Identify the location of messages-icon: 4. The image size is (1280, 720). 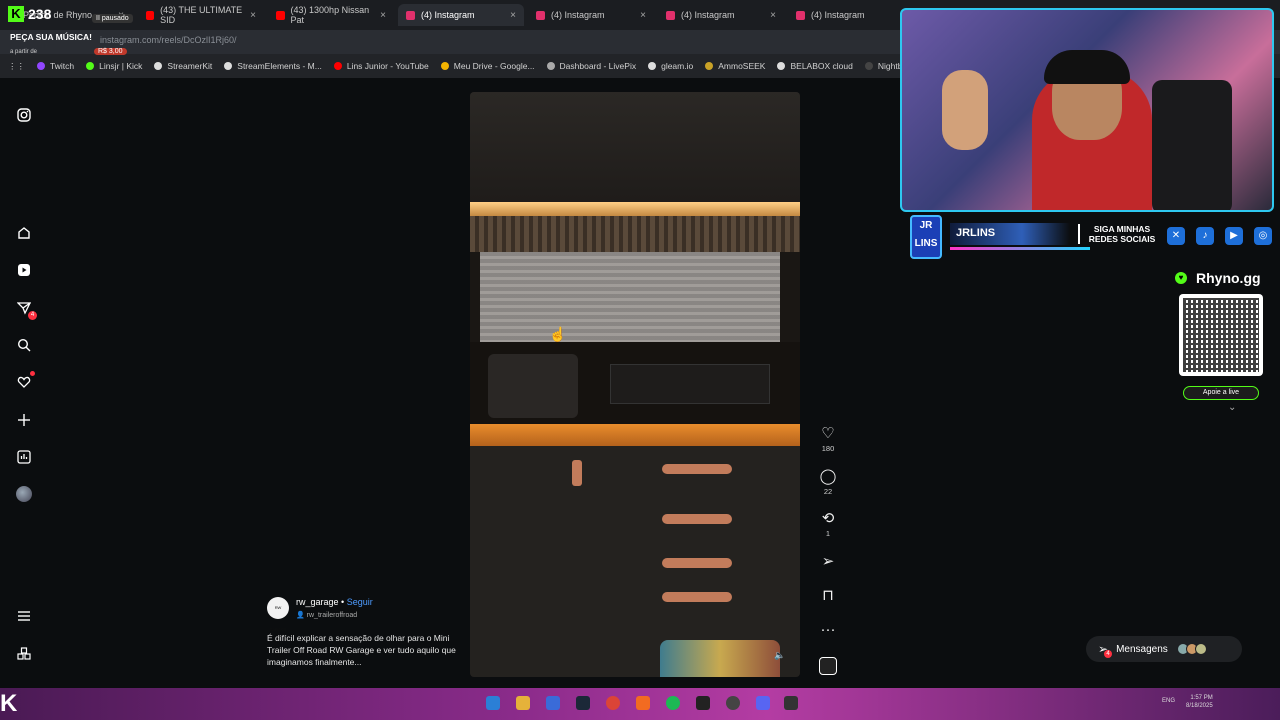
(25, 309).